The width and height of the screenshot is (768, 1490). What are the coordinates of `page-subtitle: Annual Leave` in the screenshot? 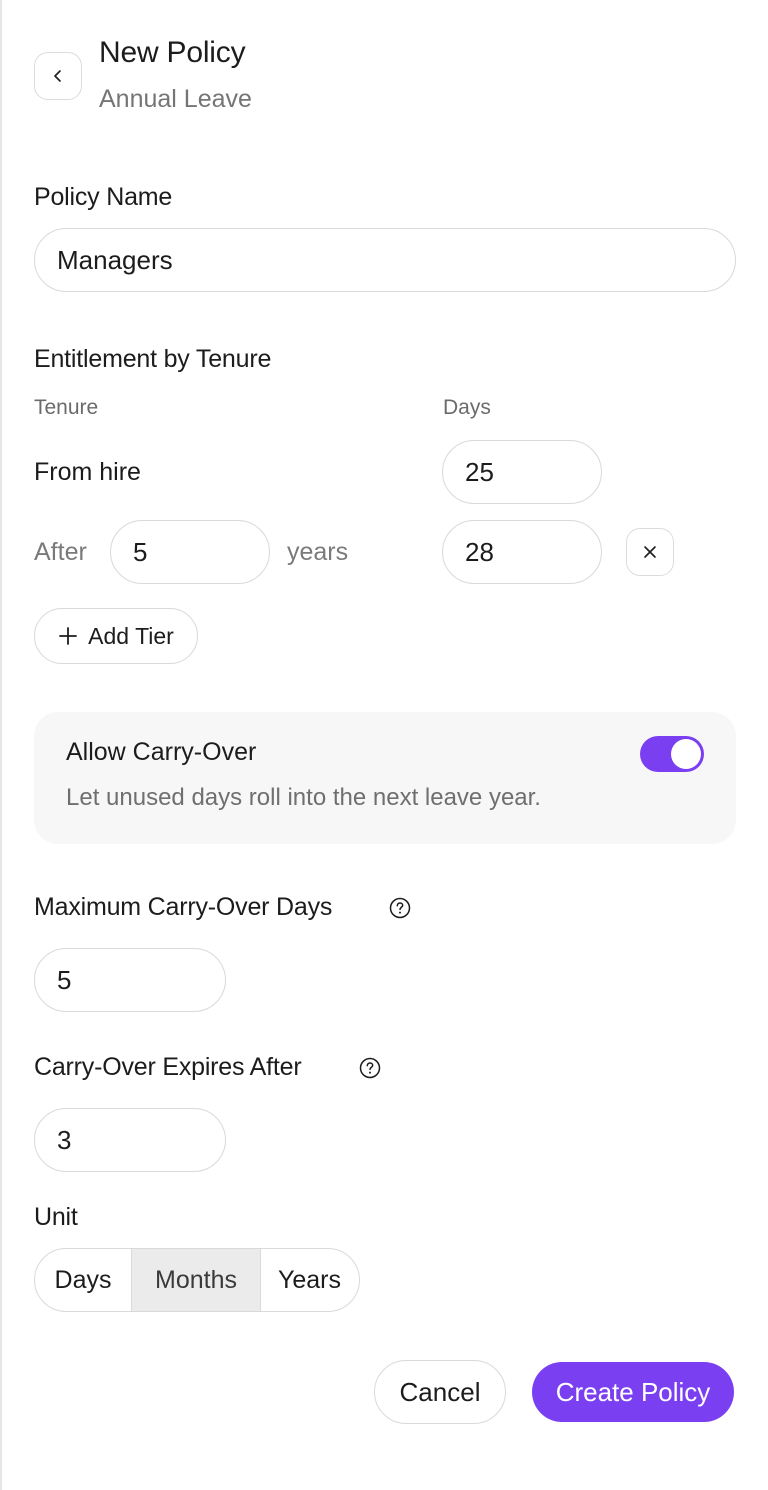 It's located at (175, 99).